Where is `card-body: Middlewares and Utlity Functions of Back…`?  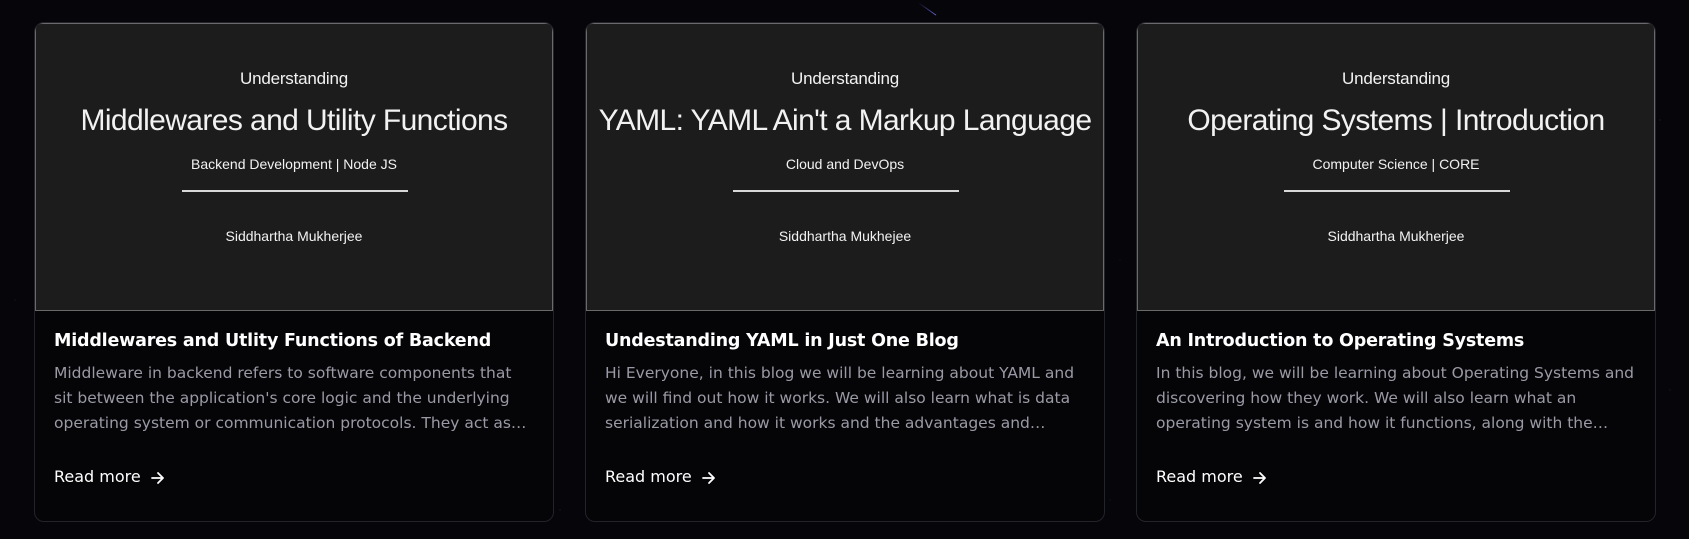
card-body: Middlewares and Utlity Functions of Back… is located at coordinates (294, 399).